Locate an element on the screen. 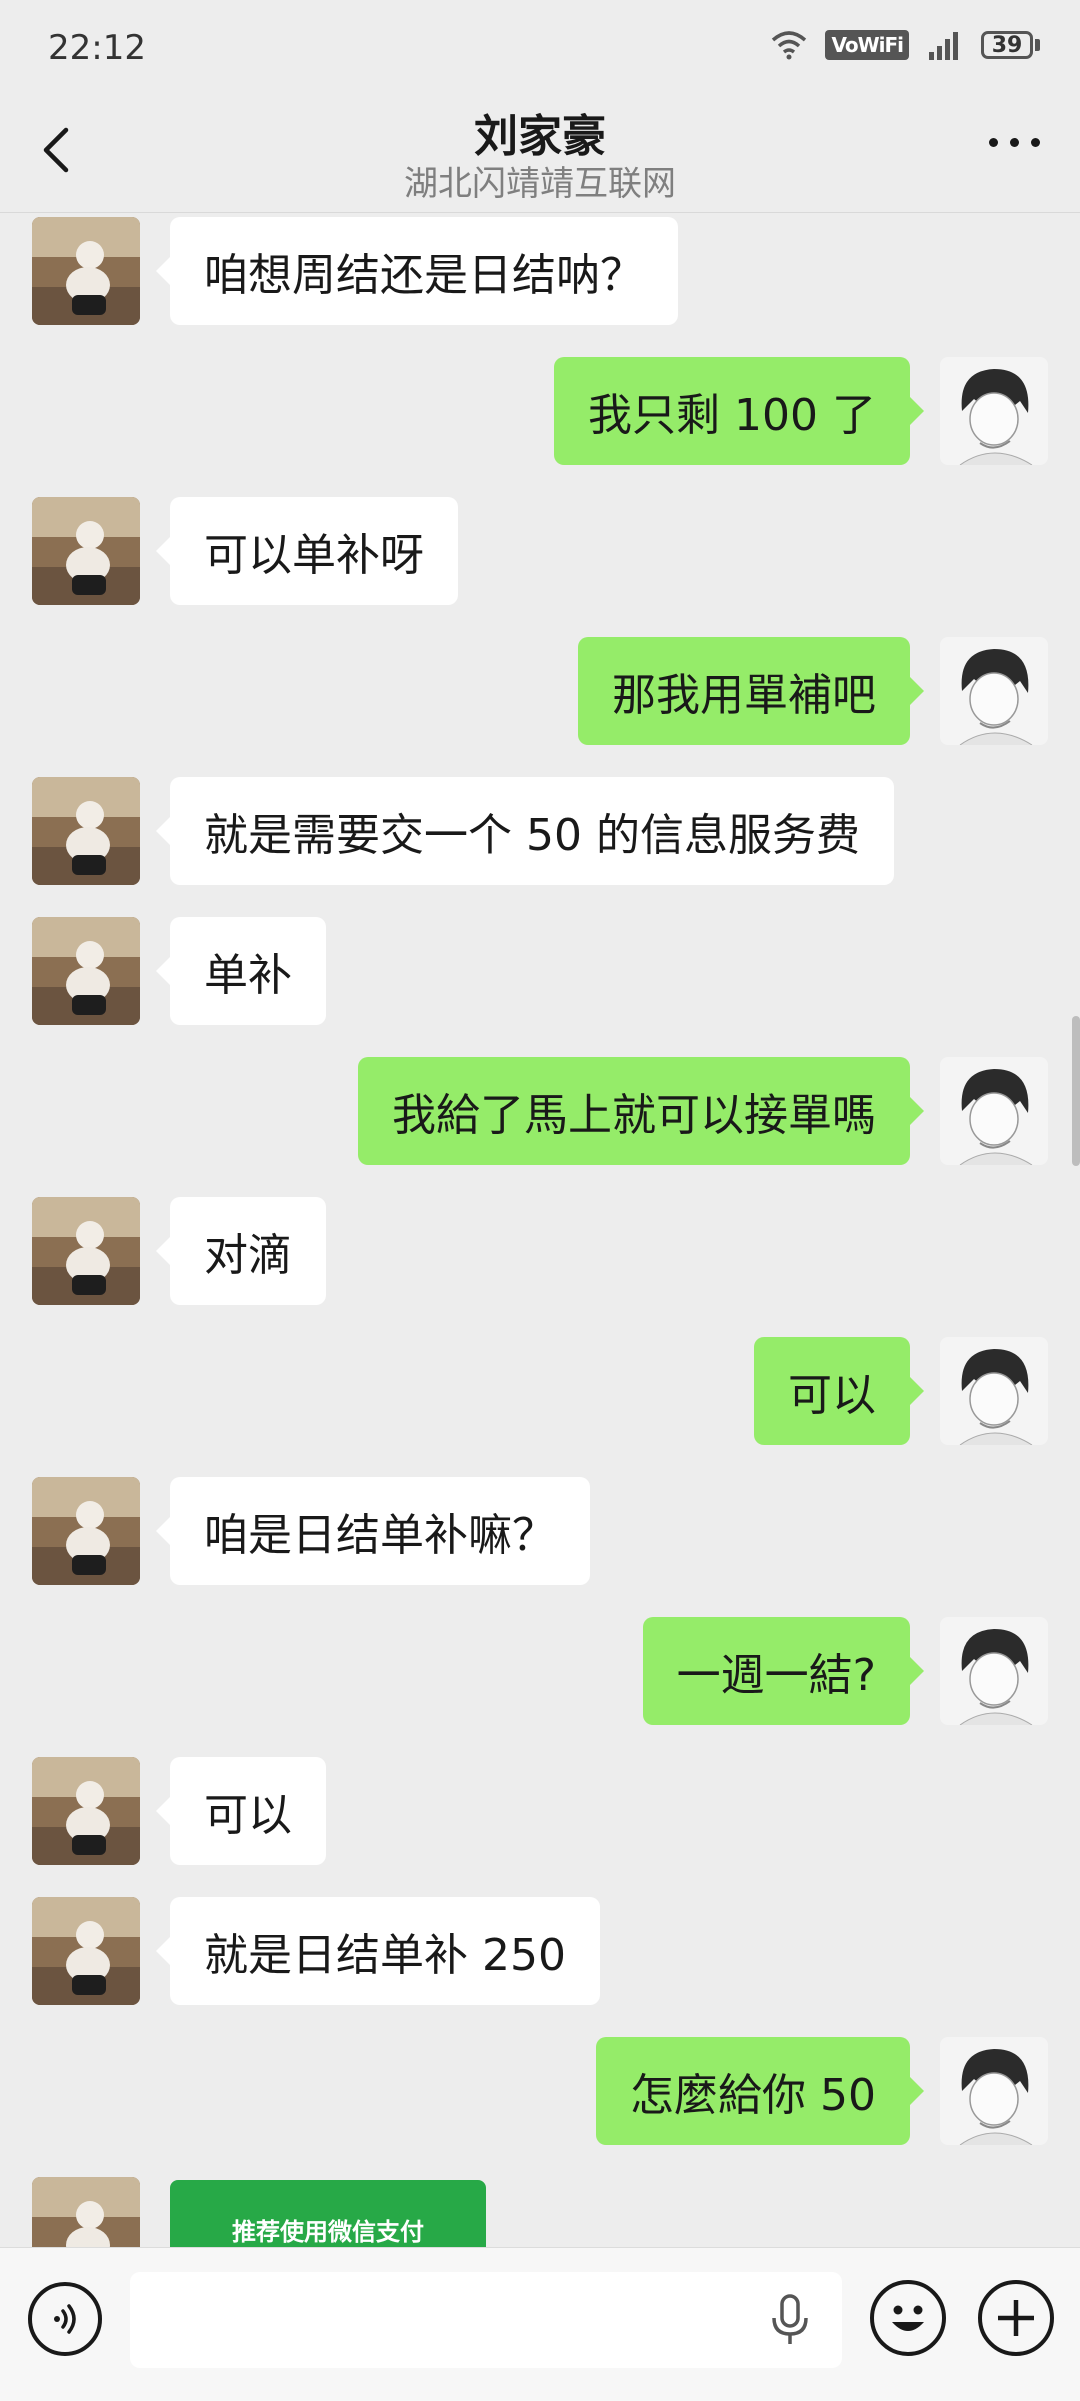 The image size is (1080, 2401). message-bubble: 我只剩 100 了 is located at coordinates (739, 411).